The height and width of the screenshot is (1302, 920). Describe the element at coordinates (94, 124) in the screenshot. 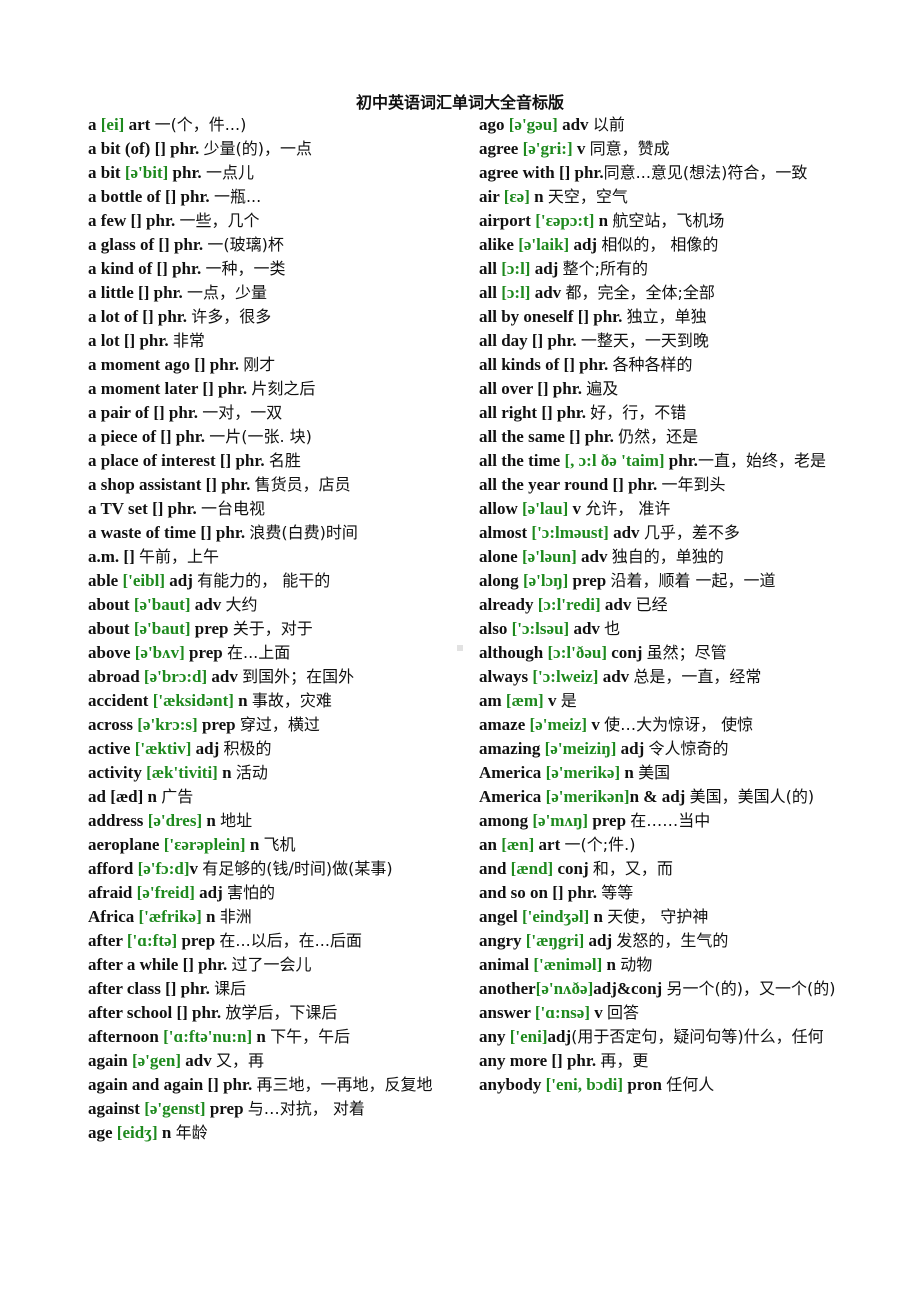

I see `entry-word: a` at that location.